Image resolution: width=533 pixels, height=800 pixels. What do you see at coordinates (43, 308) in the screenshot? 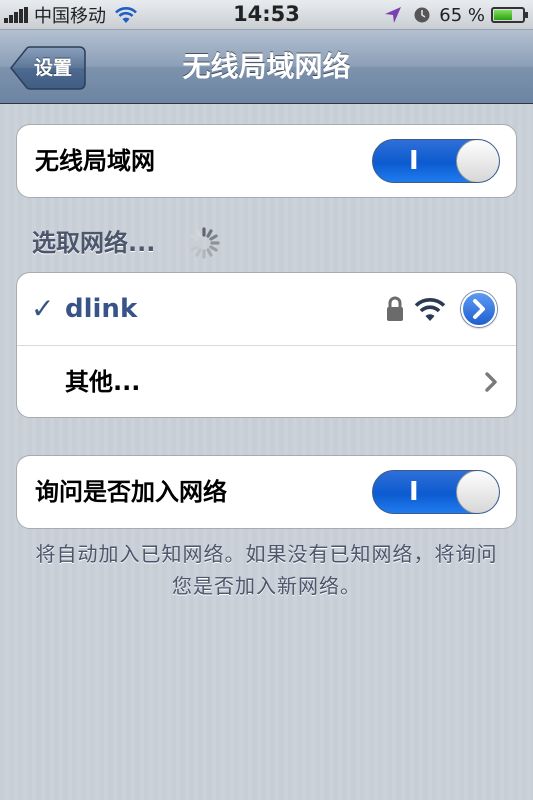
I see `selected-checkmark-icon: ✓` at bounding box center [43, 308].